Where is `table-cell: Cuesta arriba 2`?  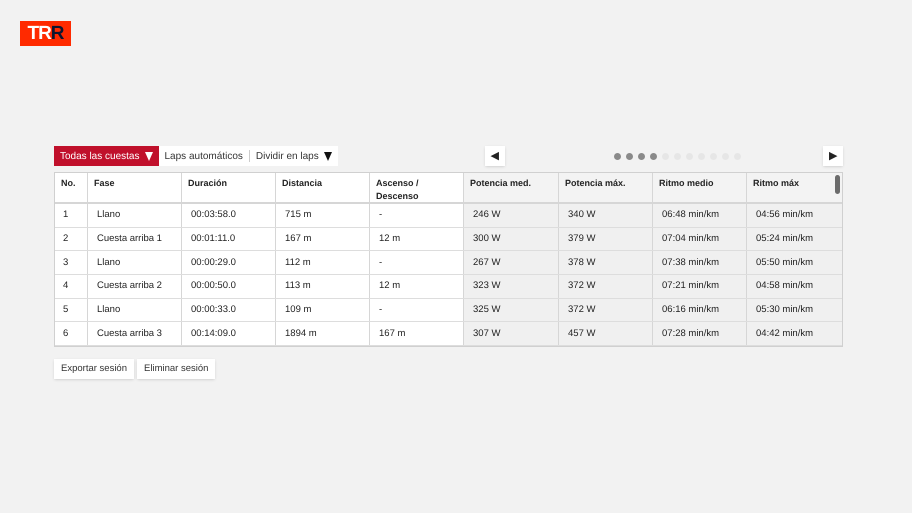
table-cell: Cuesta arriba 2 is located at coordinates (135, 286).